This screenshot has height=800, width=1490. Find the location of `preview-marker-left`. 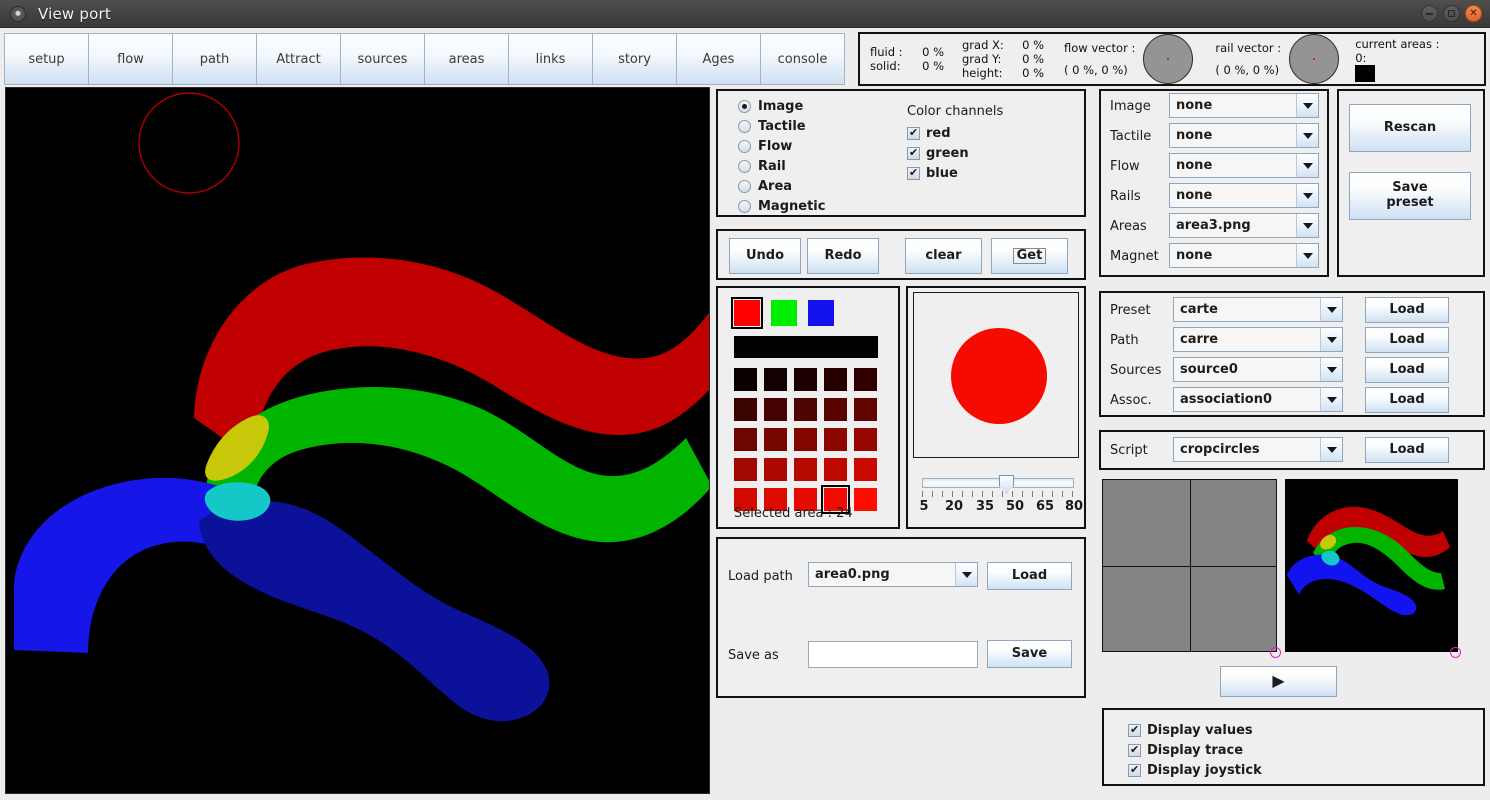

preview-marker-left is located at coordinates (1275, 652).